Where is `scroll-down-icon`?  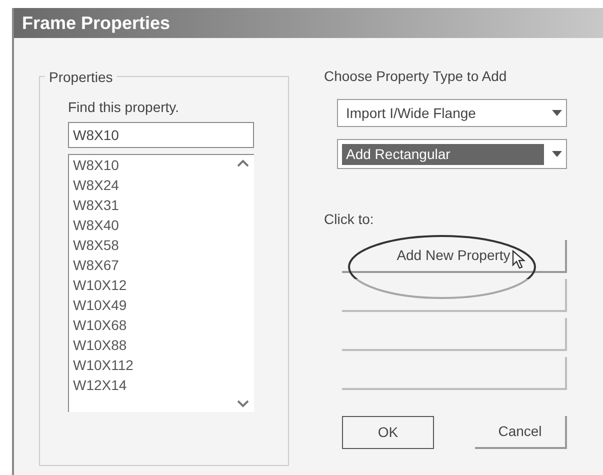 scroll-down-icon is located at coordinates (243, 404).